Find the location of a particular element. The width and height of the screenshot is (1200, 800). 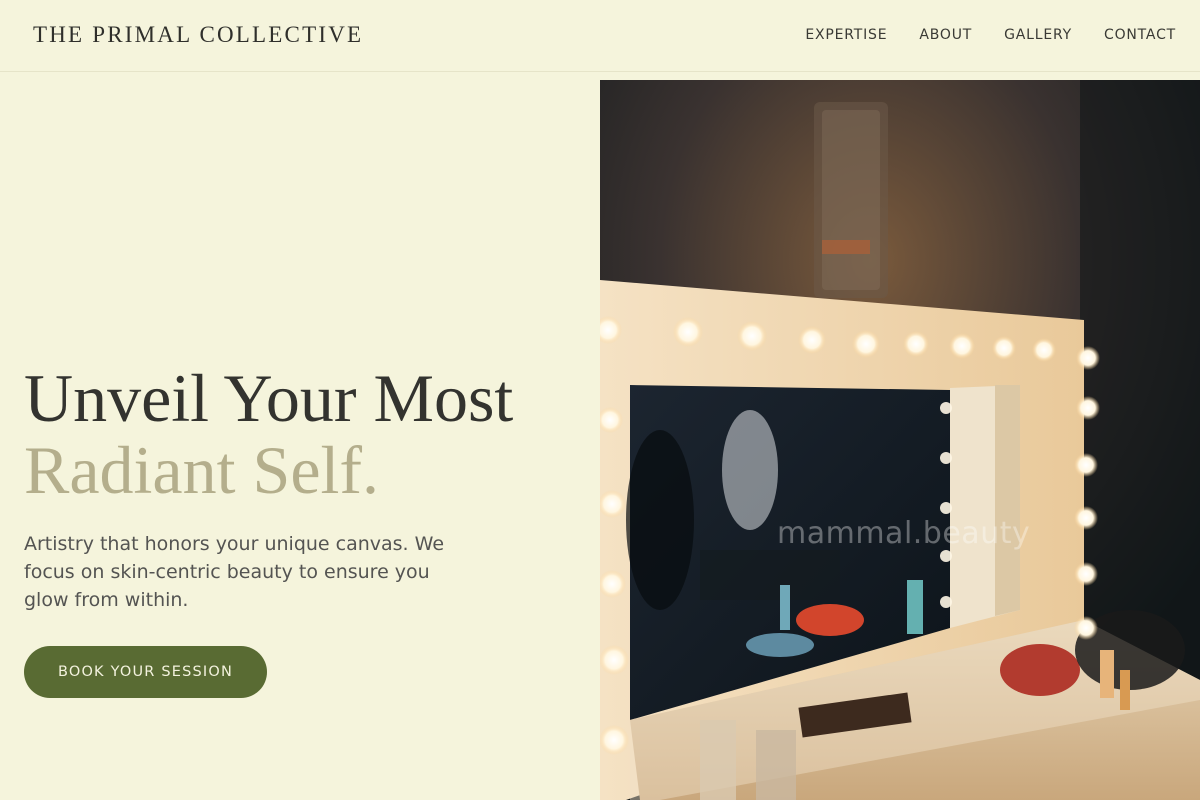

nav-about: ABOUT is located at coordinates (945, 35).